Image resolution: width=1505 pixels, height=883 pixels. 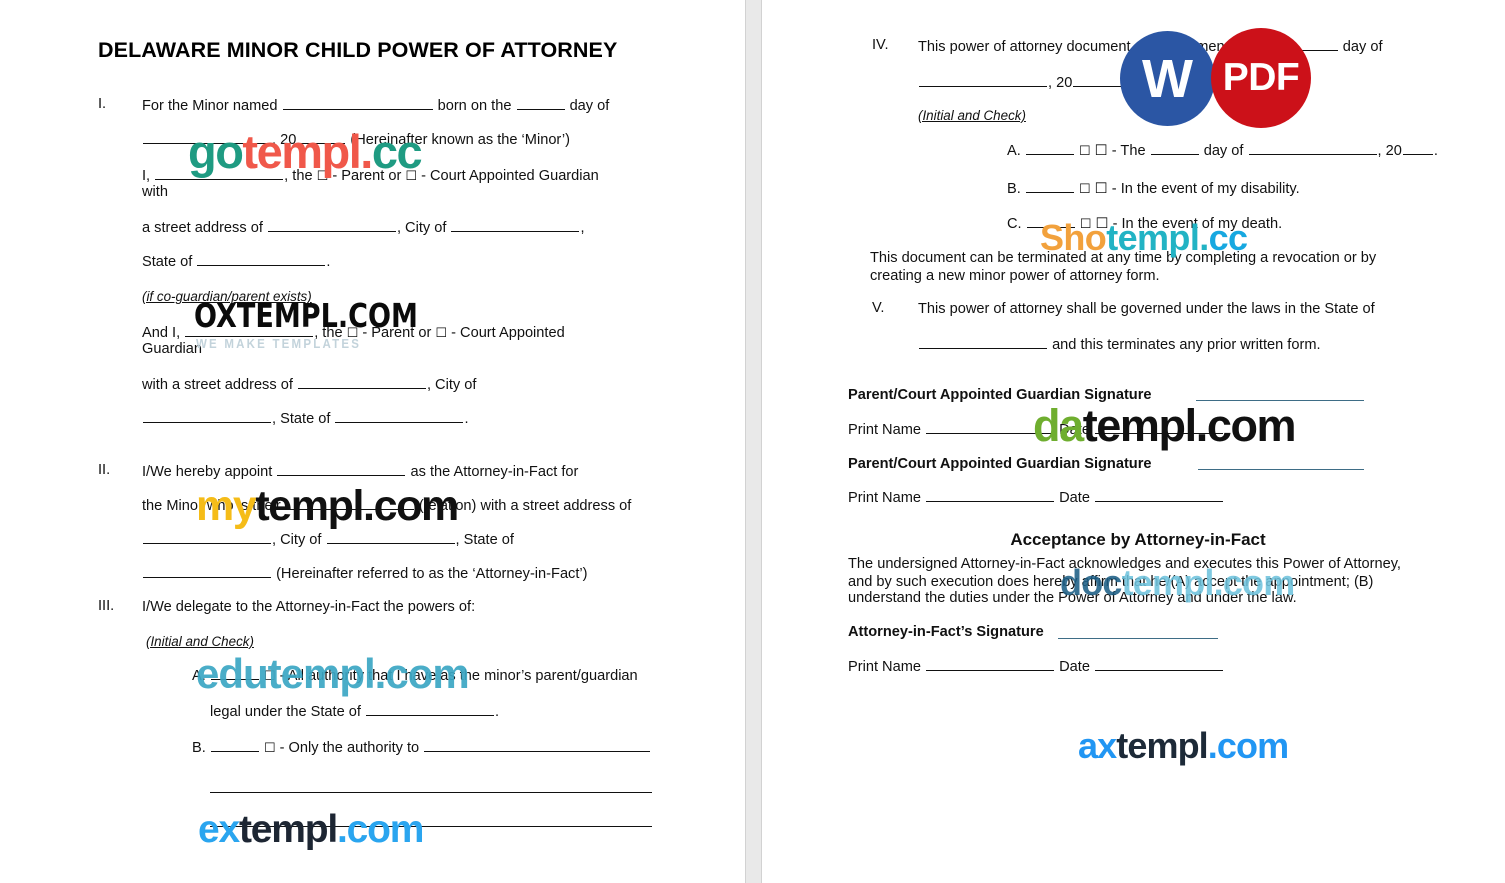 What do you see at coordinates (1085, 151) in the screenshot?
I see `iv-item-a-checkbox: ☐` at bounding box center [1085, 151].